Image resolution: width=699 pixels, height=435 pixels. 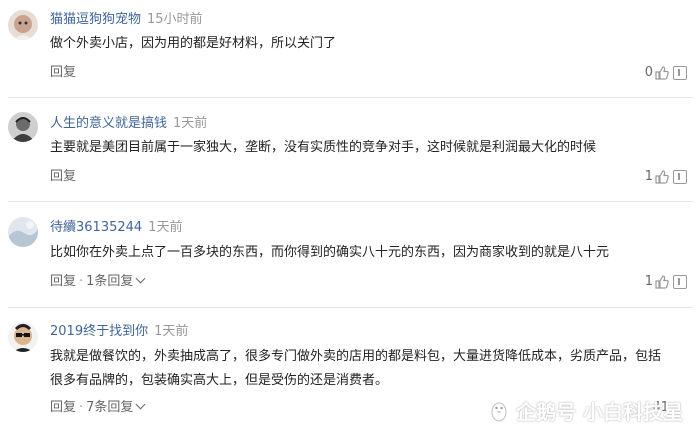 I want to click on watermark: 企鹅号 小白科技星, so click(x=585, y=410).